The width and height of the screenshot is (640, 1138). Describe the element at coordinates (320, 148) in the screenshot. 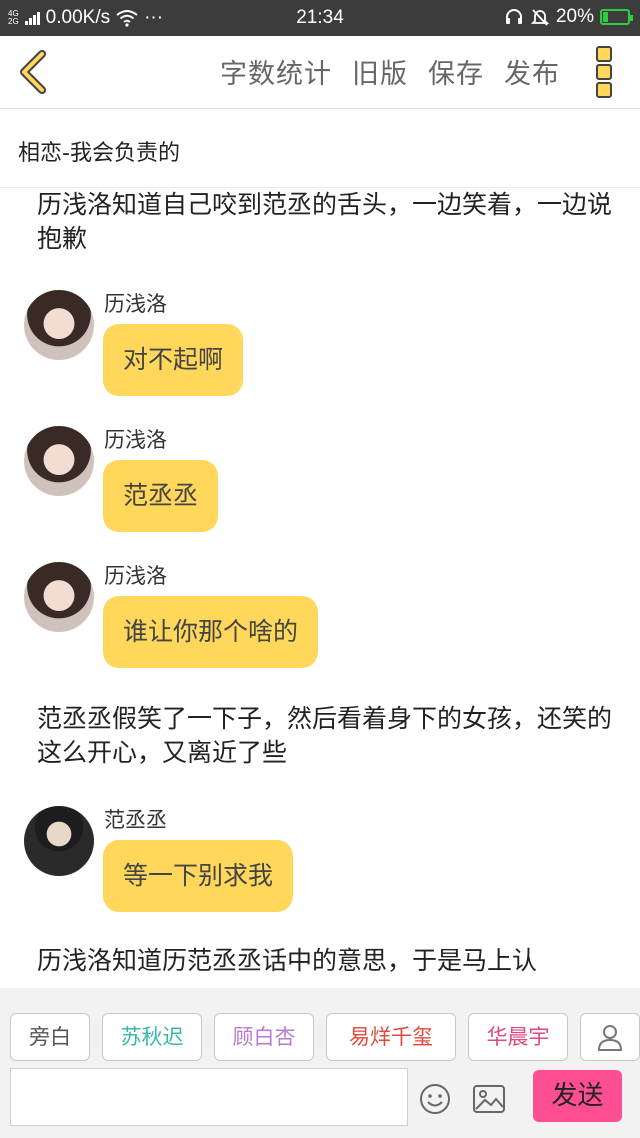

I see `document-header: 相恋-我会负责的` at that location.